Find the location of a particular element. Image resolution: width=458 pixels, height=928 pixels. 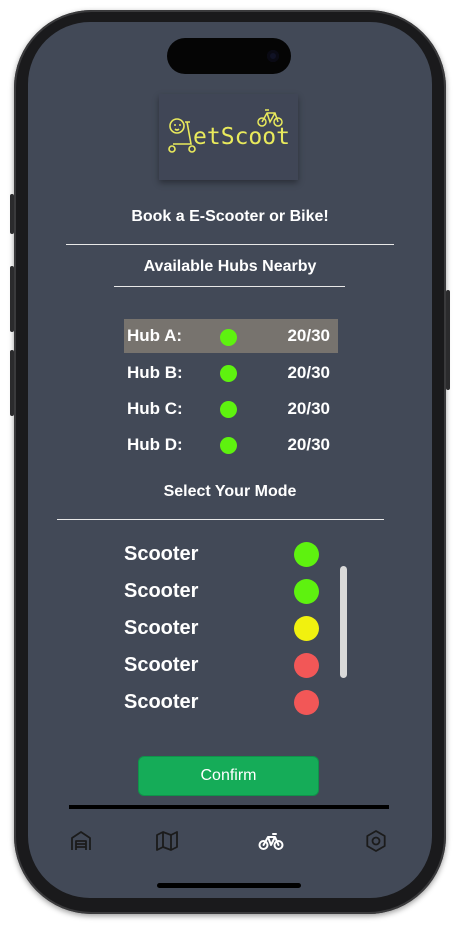

dynamic-island is located at coordinates (229, 56).